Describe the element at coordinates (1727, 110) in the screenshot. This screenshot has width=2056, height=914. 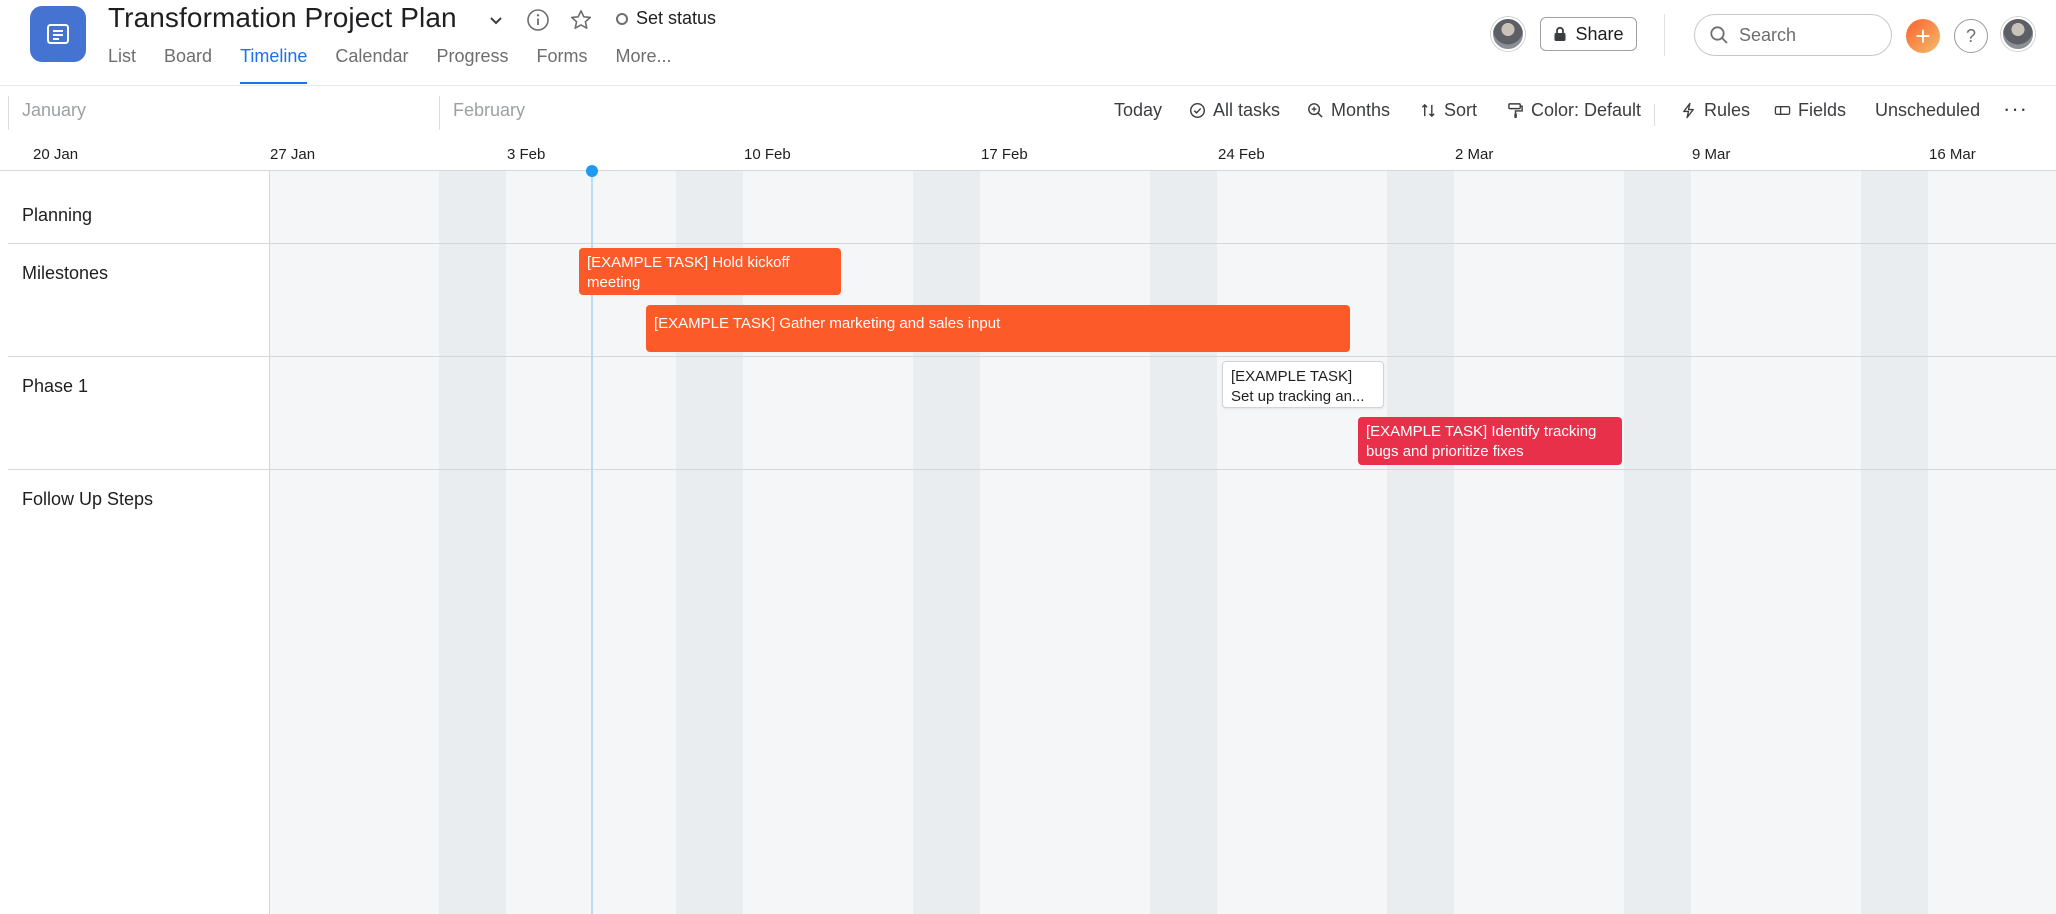
I see `rules-label: Rules` at that location.